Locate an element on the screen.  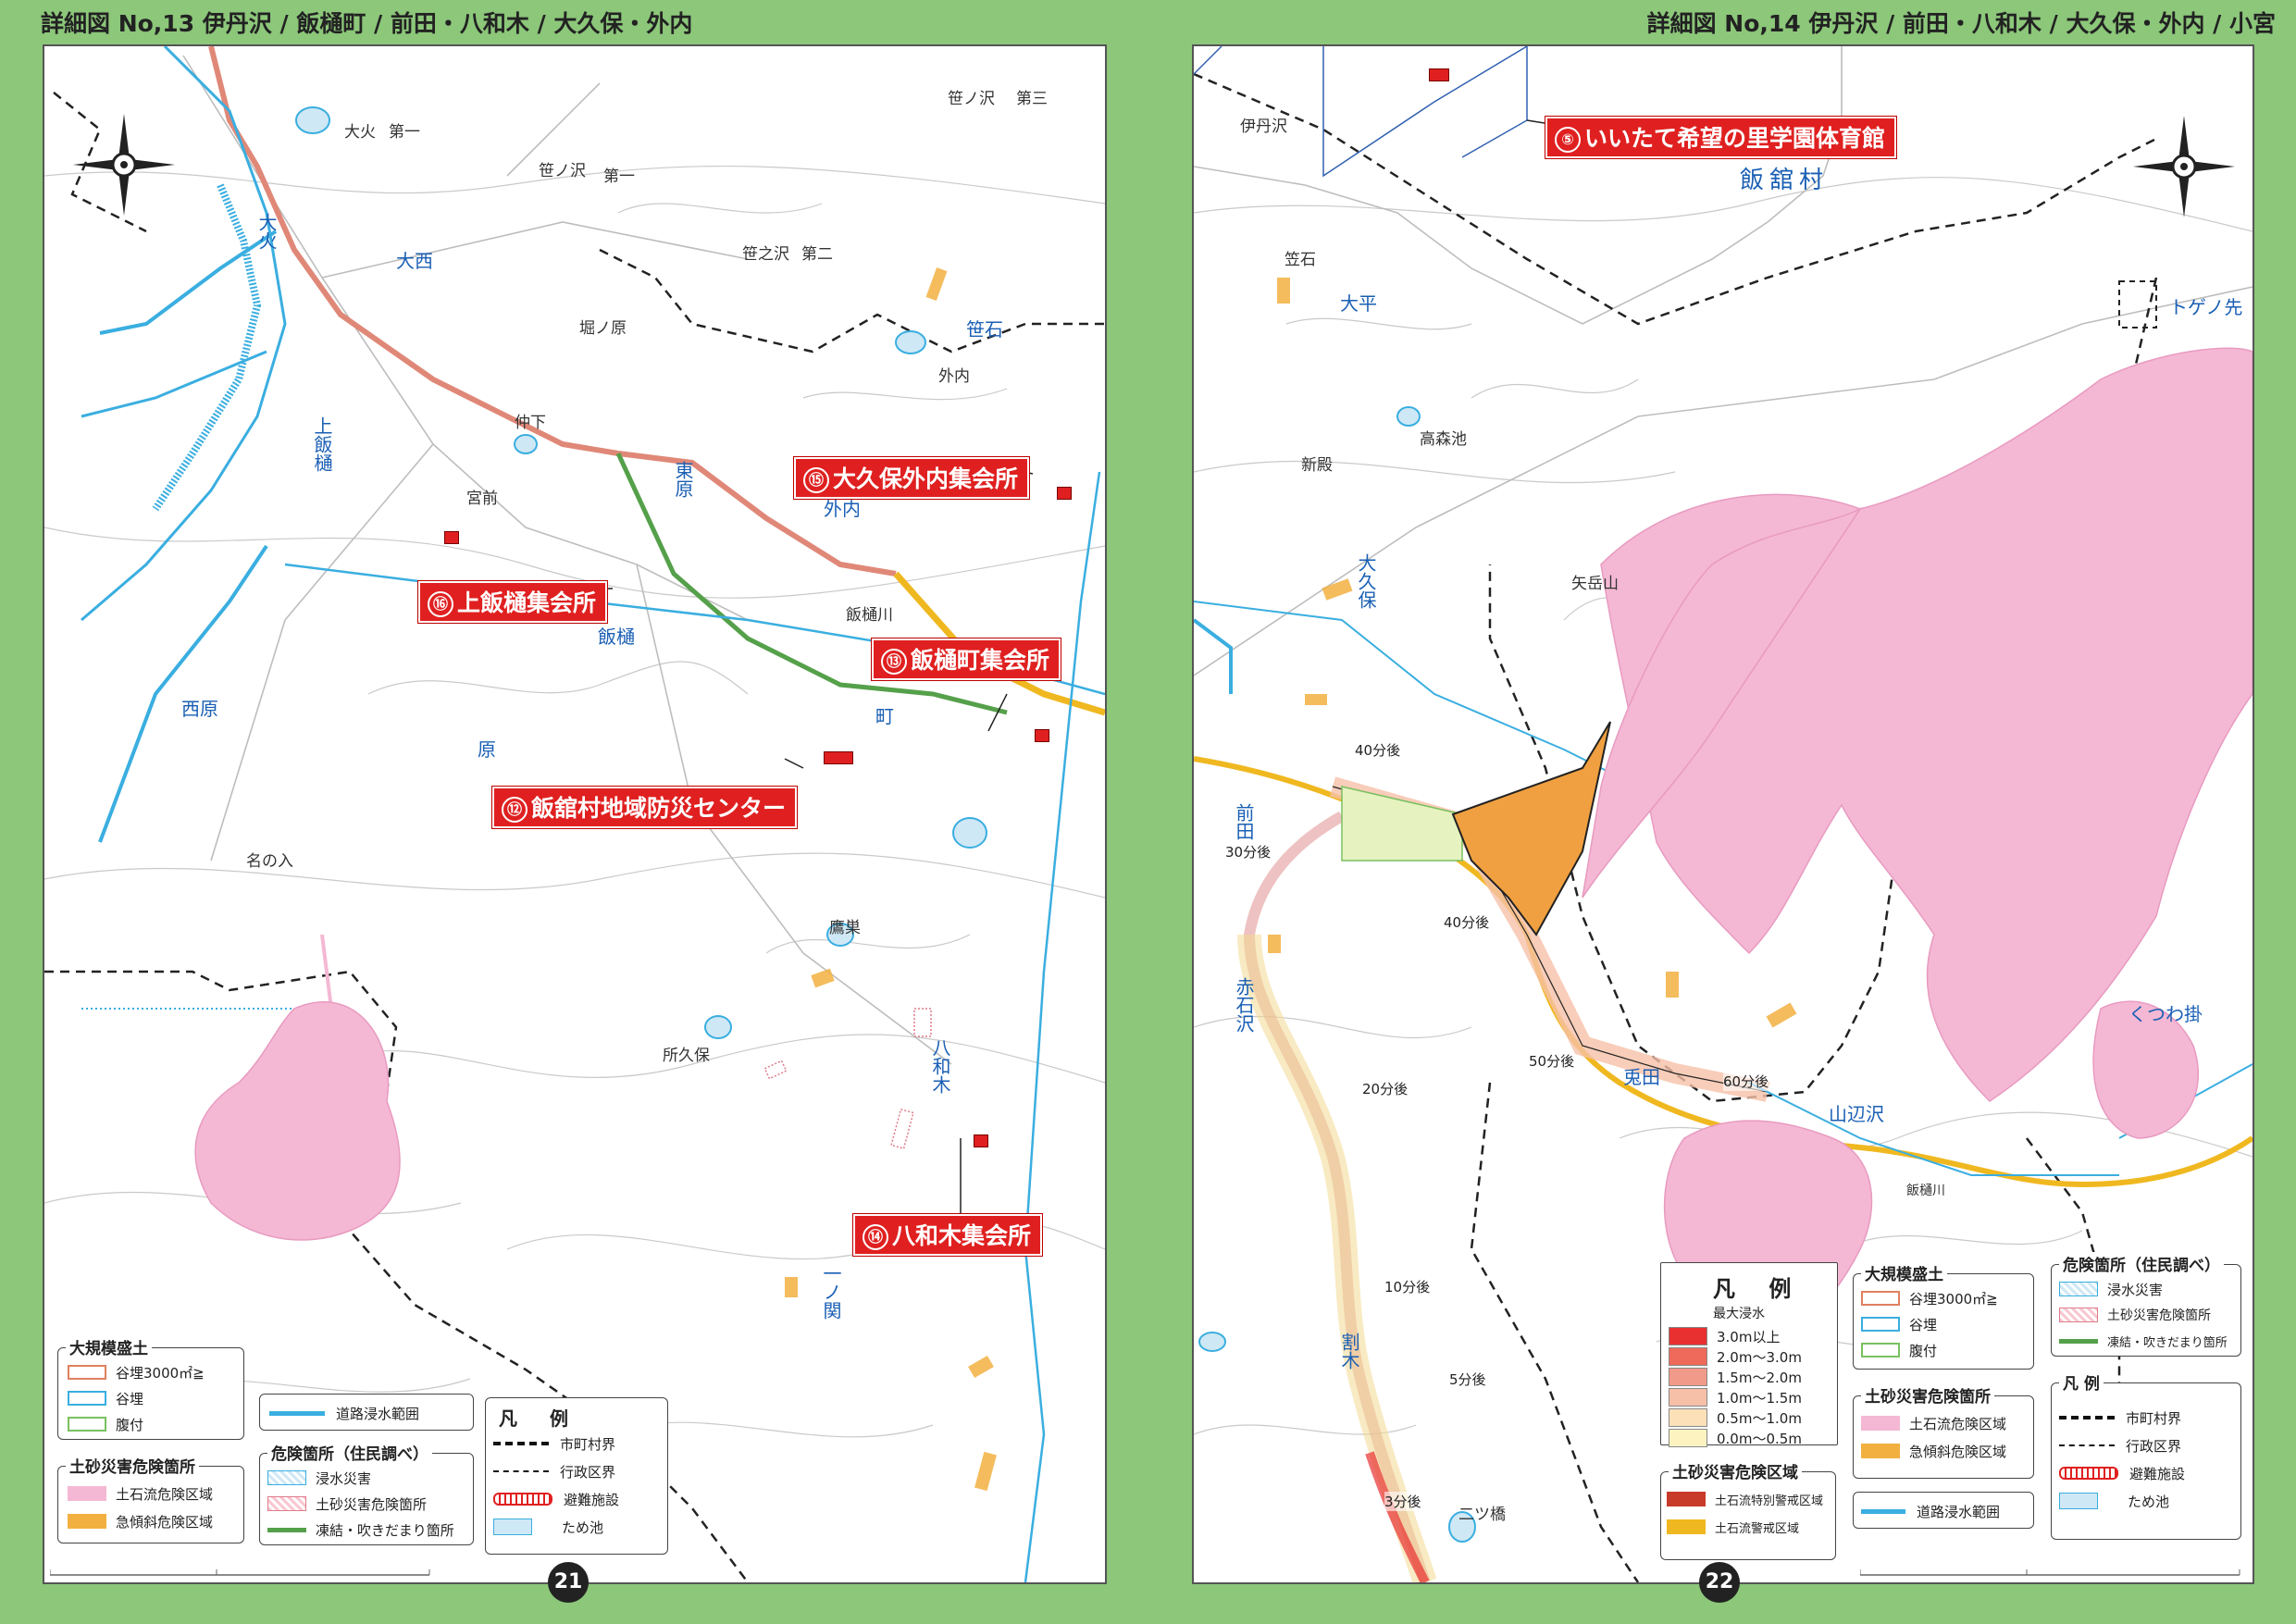
place-label: 八和木 is located at coordinates (940, 1066).